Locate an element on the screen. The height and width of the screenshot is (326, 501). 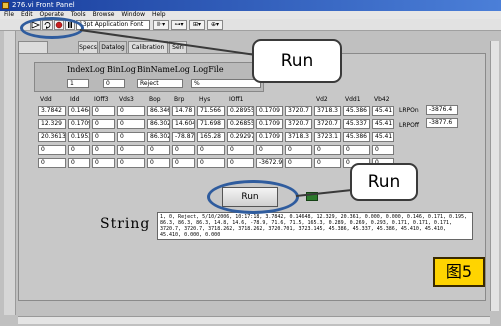
figure-number-badge: 图5 is located at coordinates (459, 272).